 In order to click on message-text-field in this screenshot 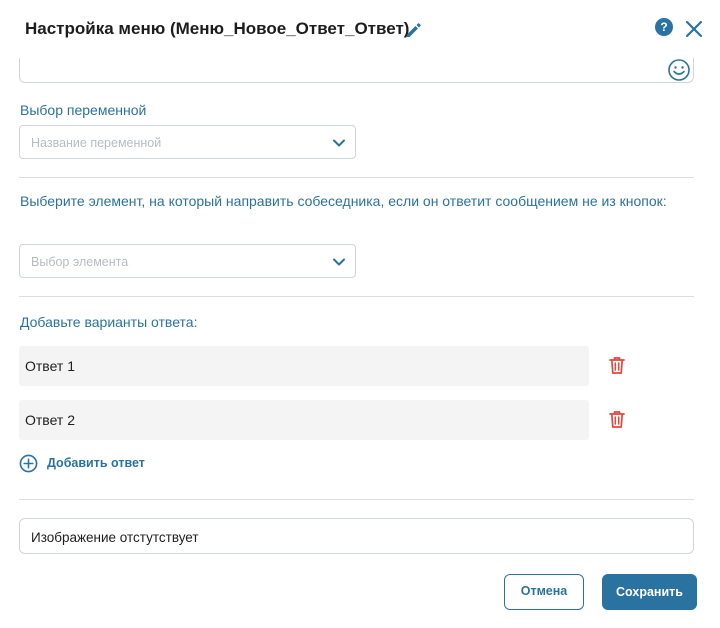, I will do `click(356, 70)`.